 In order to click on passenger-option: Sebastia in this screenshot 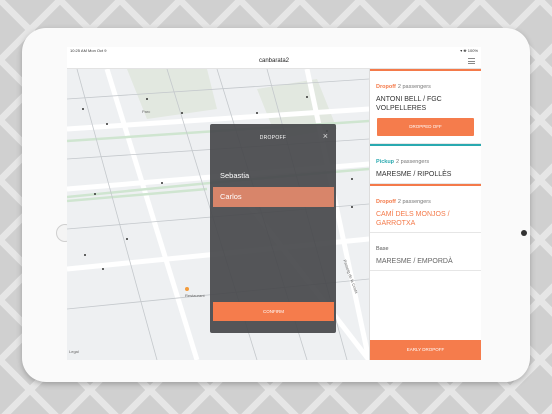, I will do `click(273, 176)`.